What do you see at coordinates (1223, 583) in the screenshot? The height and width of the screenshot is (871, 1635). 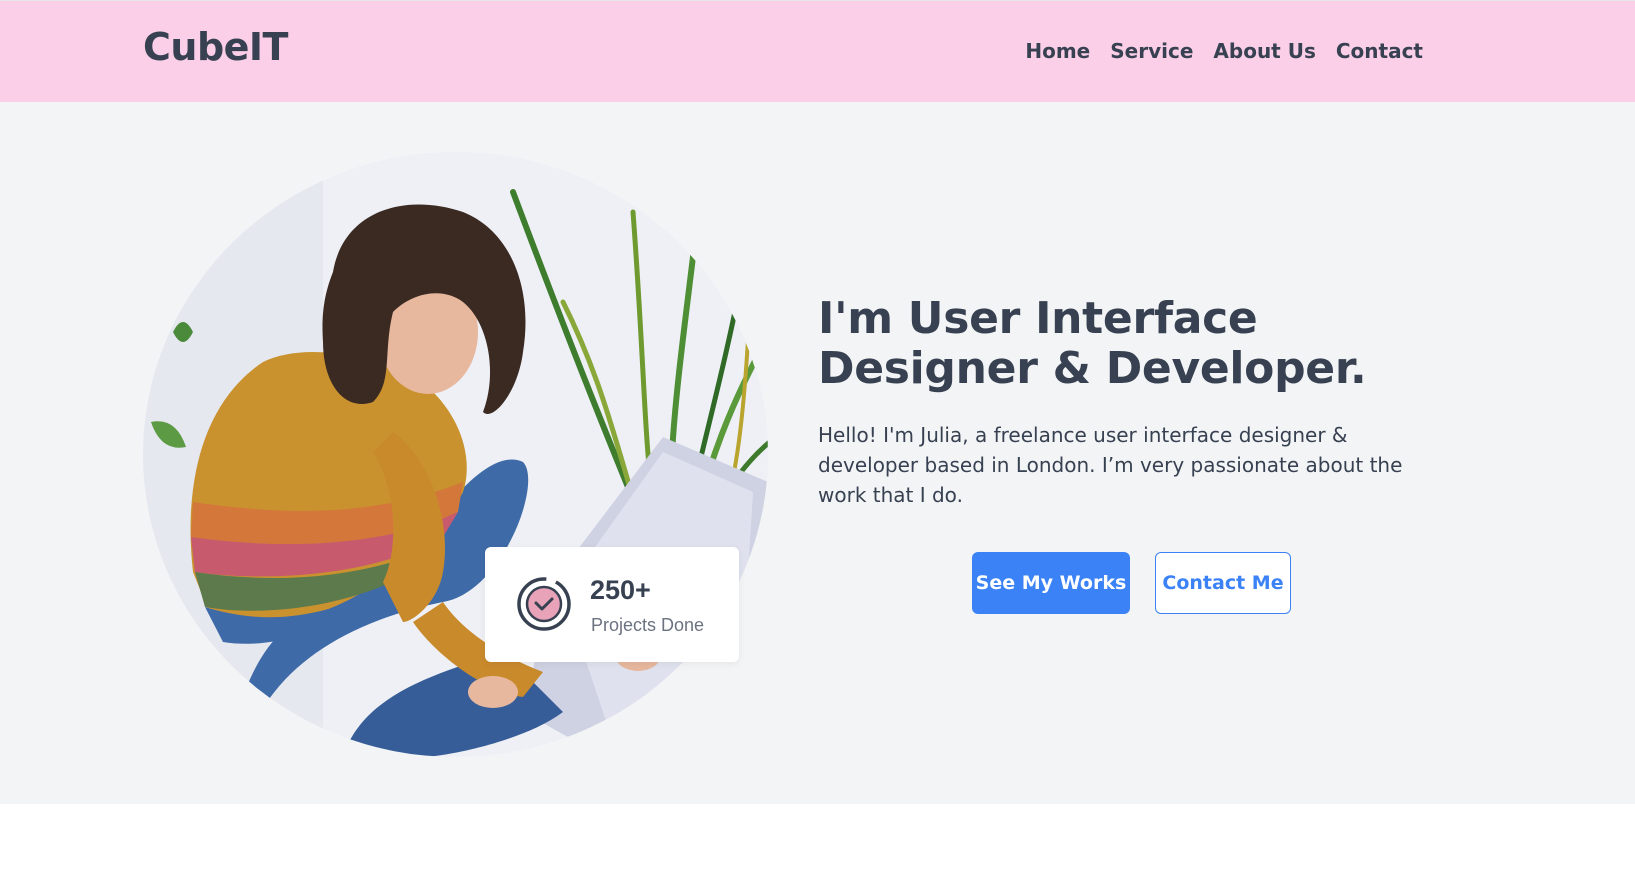 I see `contact-me-button: Contact Me` at bounding box center [1223, 583].